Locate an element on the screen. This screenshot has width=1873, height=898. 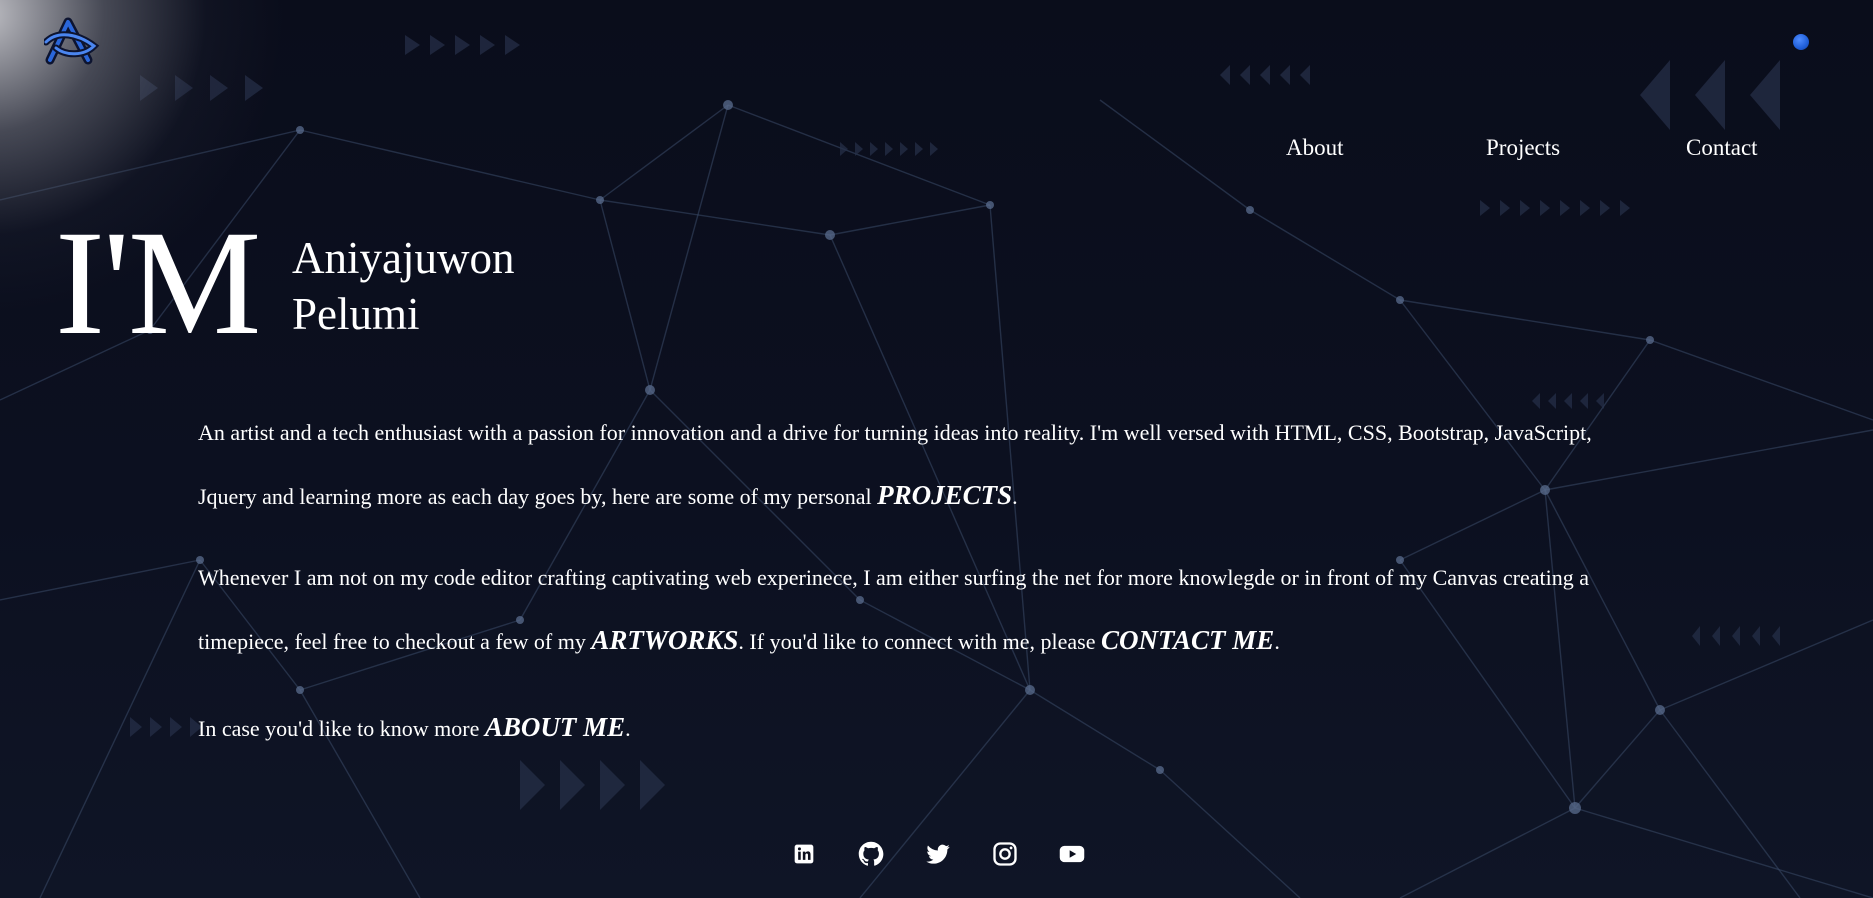
hero-first-name: Aniyajuwon is located at coordinates (403, 258).